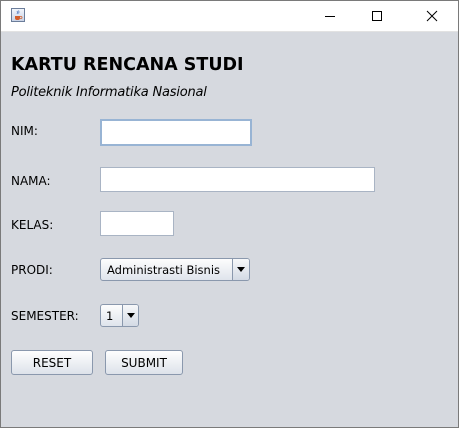  I want to click on semester-selected-value: 1, so click(110, 315).